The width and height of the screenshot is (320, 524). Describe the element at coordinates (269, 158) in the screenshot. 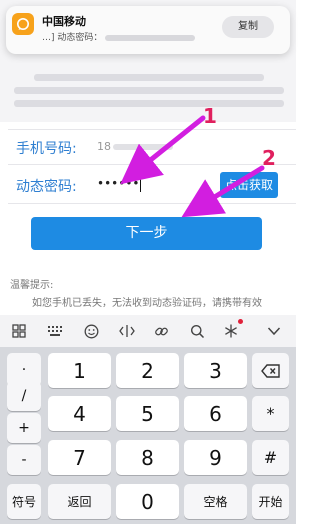

I see `annotation-number-2: 2` at that location.